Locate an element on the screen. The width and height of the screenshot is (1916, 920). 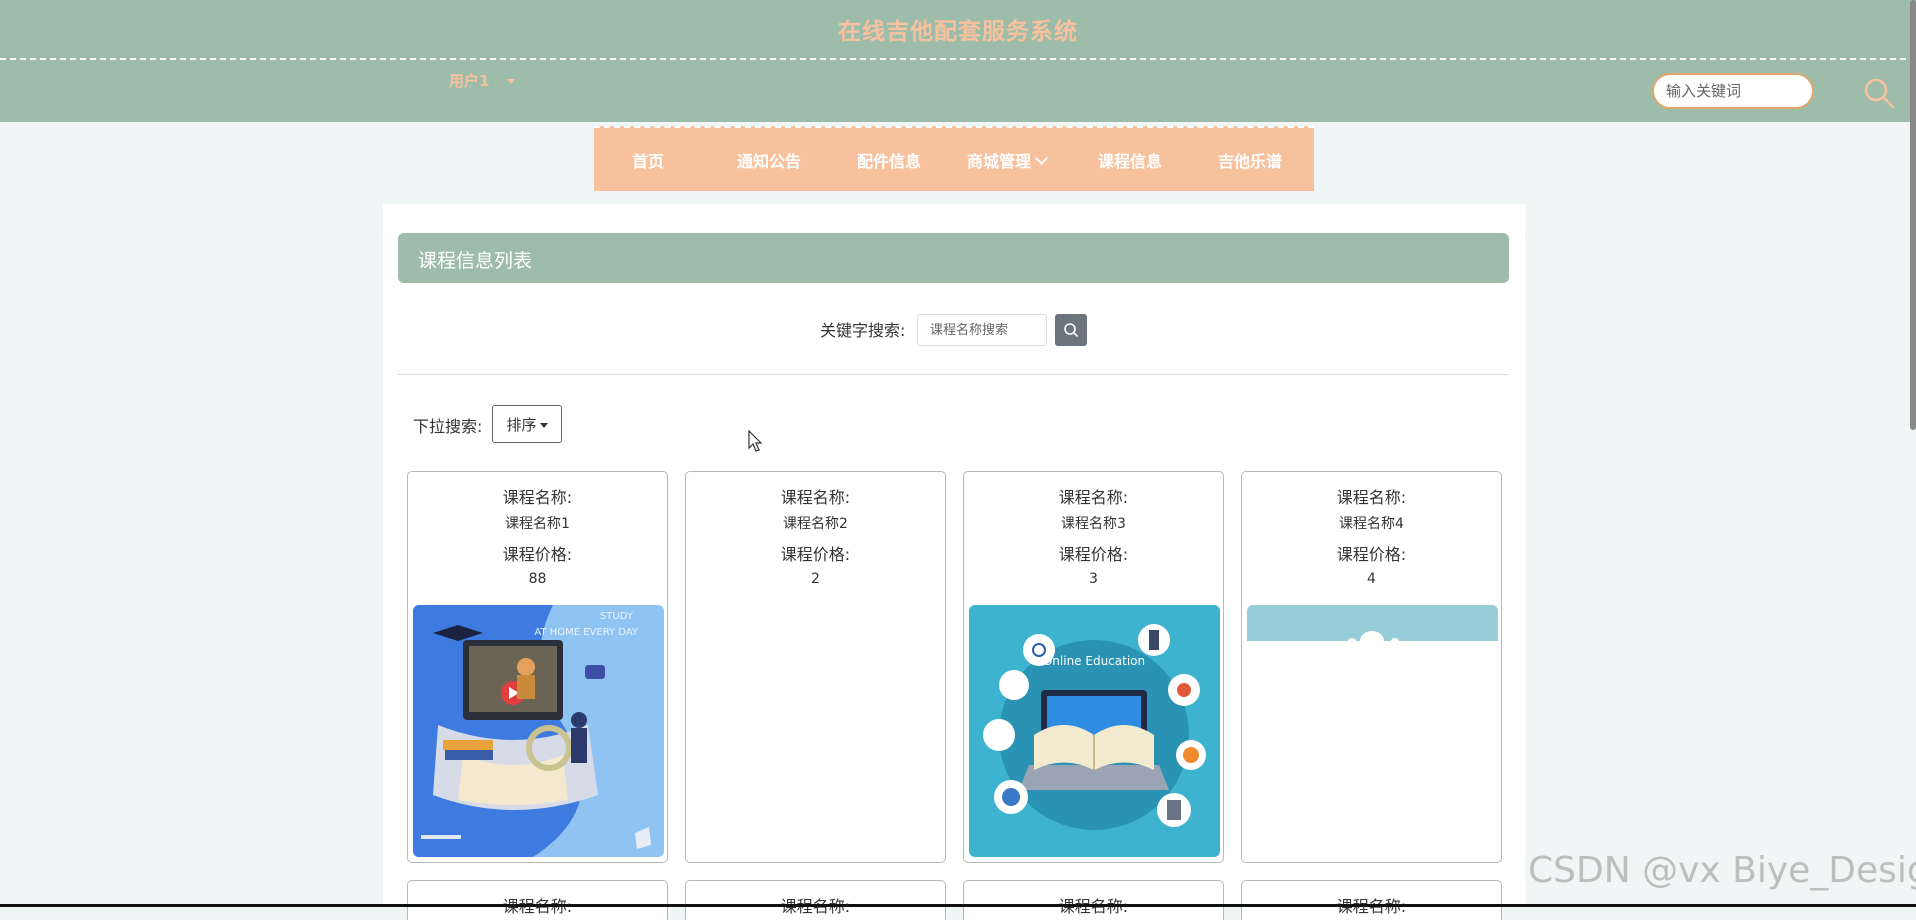
top-header: 在线吉他配套服务系统 用户1 is located at coordinates (958, 61).